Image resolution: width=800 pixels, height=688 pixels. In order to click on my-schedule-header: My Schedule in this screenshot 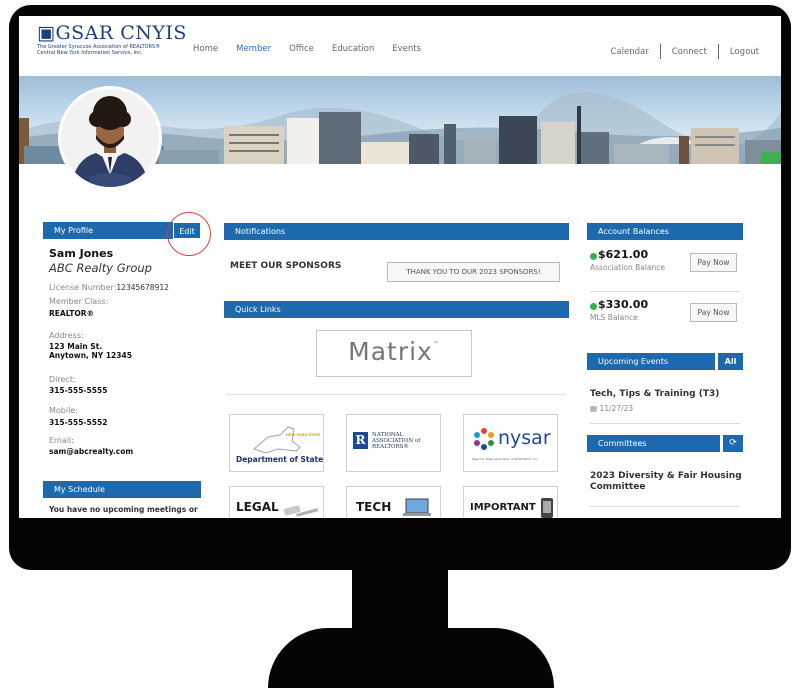, I will do `click(122, 489)`.